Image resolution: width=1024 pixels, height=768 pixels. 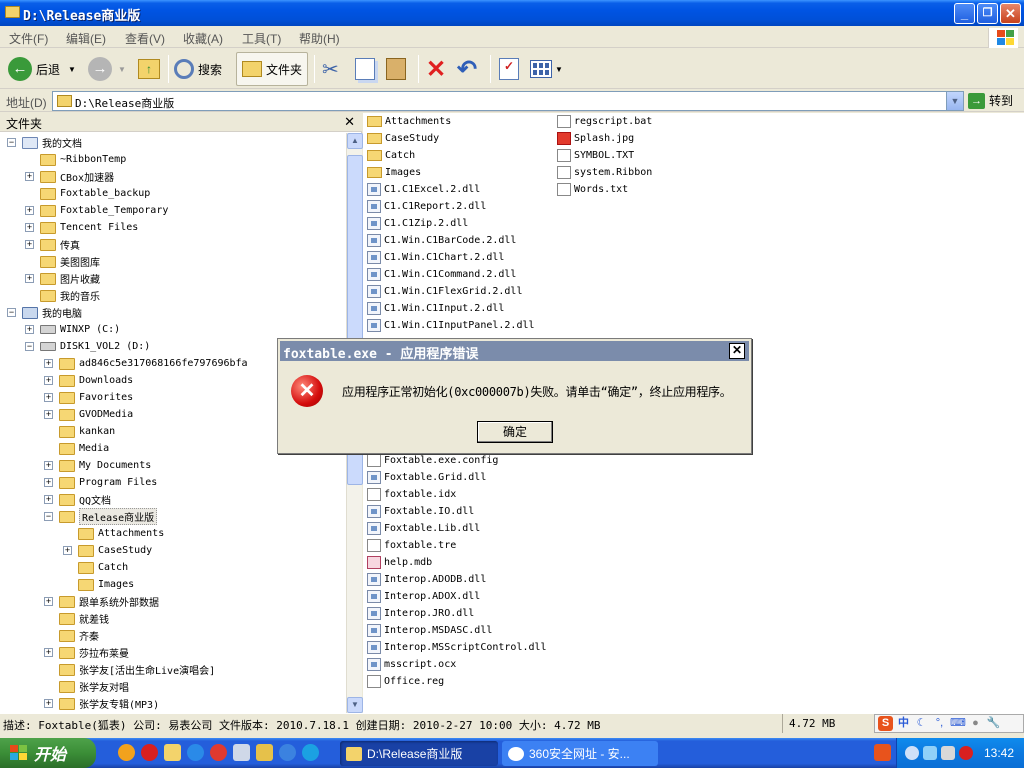 What do you see at coordinates (508, 101) in the screenshot?
I see `address-input: D:\Release商业版 ▼` at bounding box center [508, 101].